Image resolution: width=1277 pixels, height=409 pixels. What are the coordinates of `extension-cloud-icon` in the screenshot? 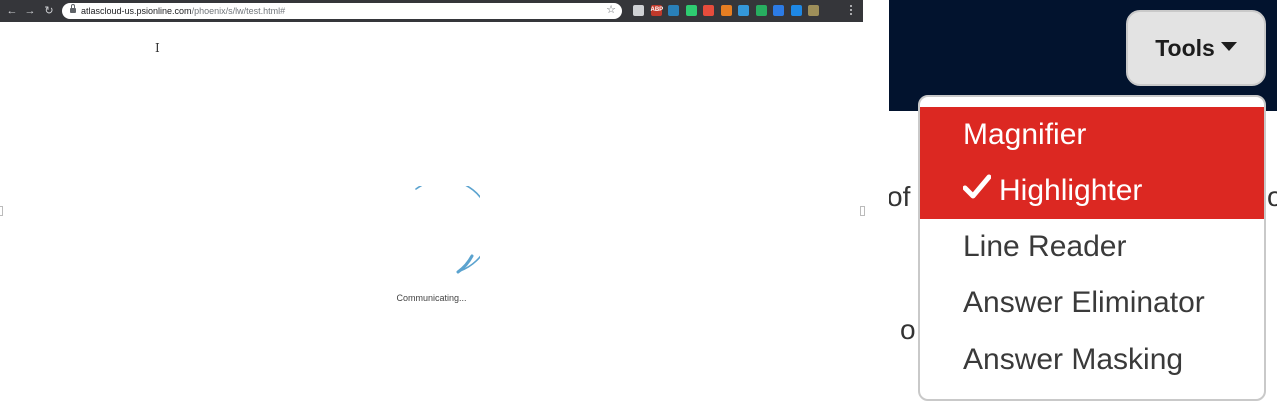 It's located at (796, 10).